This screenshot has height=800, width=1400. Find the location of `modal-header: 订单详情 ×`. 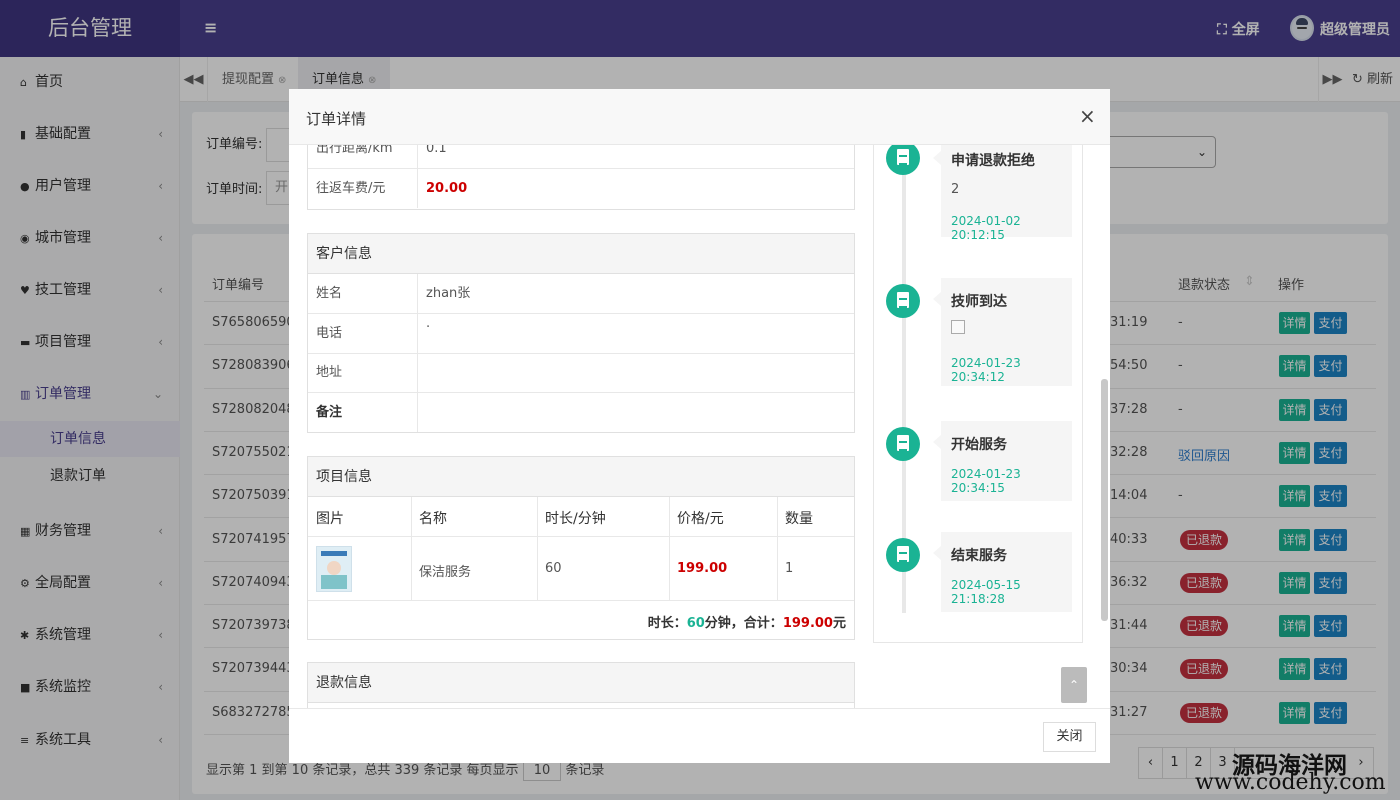

modal-header: 订单详情 × is located at coordinates (699, 117).